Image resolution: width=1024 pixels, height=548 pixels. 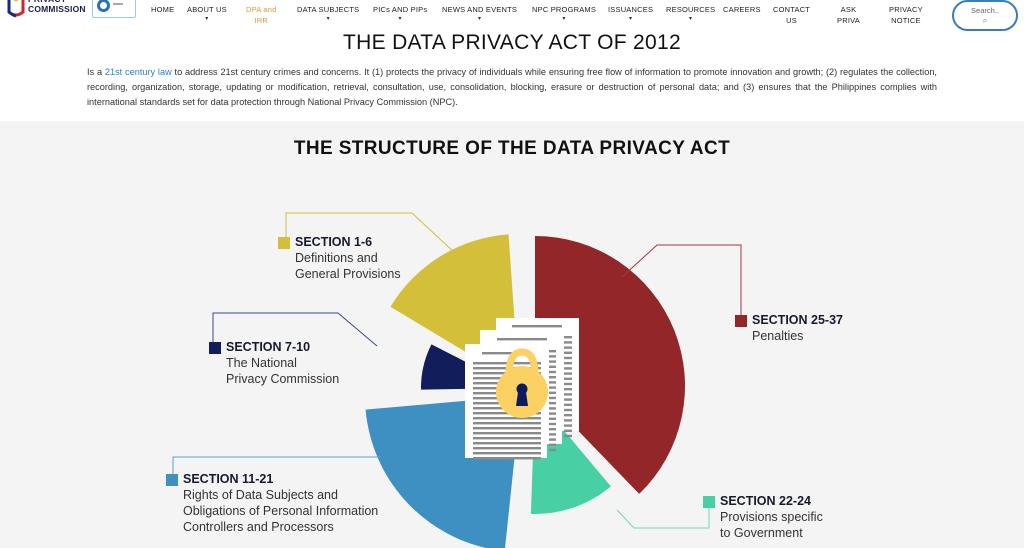 What do you see at coordinates (334, 242) in the screenshot?
I see `legend-heading: SECTION 1-6` at bounding box center [334, 242].